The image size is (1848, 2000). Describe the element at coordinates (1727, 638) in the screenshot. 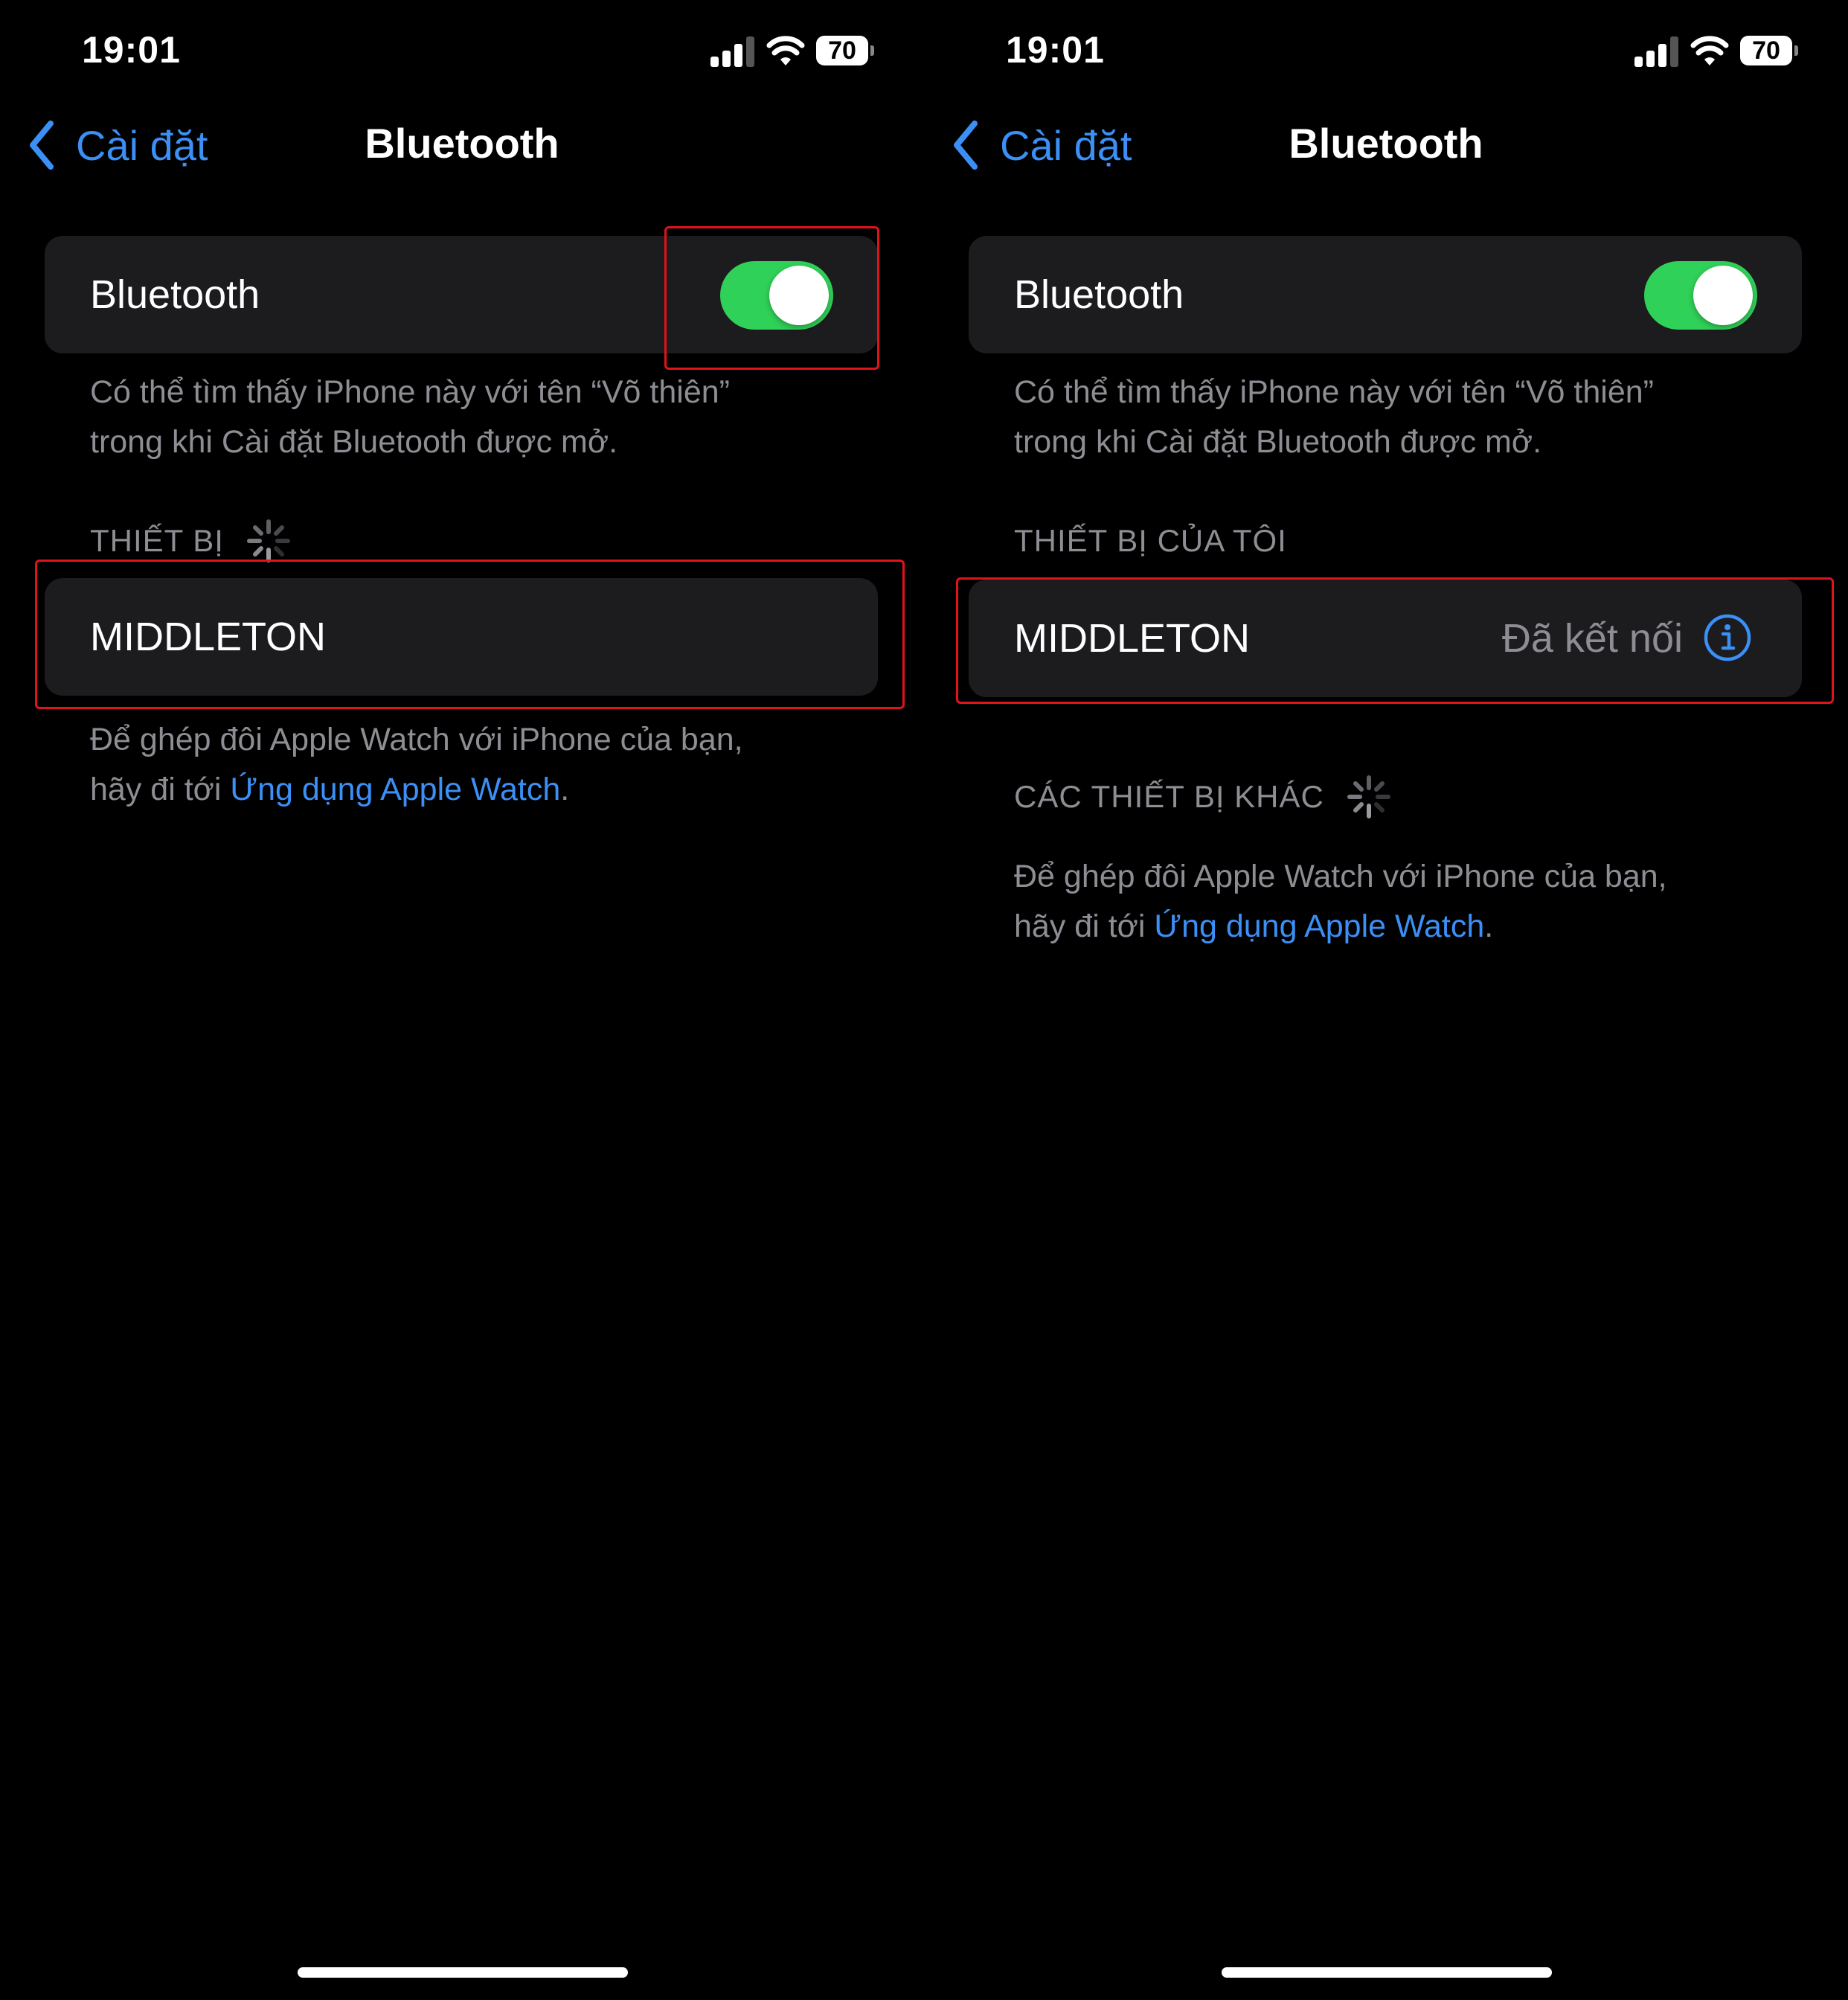

I see `info-circle-icon` at that location.